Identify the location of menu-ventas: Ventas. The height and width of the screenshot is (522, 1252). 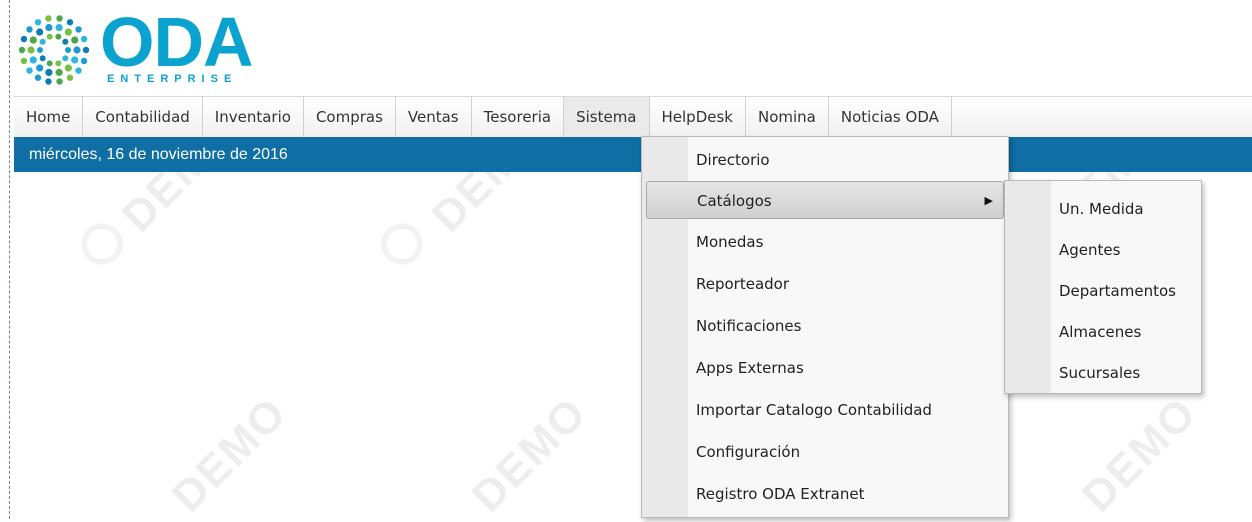
(434, 117).